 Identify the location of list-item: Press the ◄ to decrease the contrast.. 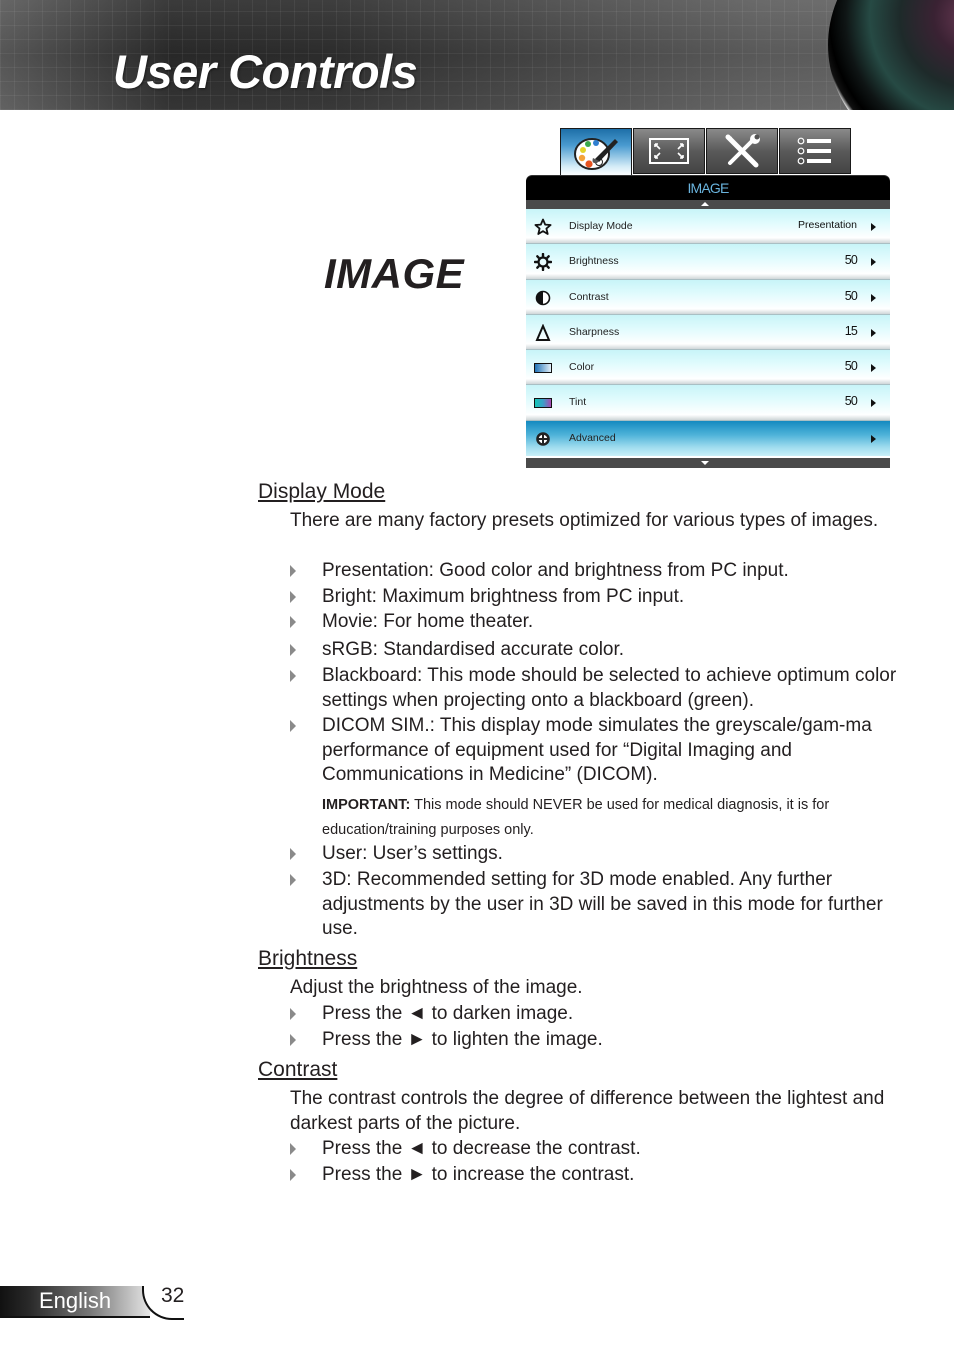
(595, 1149).